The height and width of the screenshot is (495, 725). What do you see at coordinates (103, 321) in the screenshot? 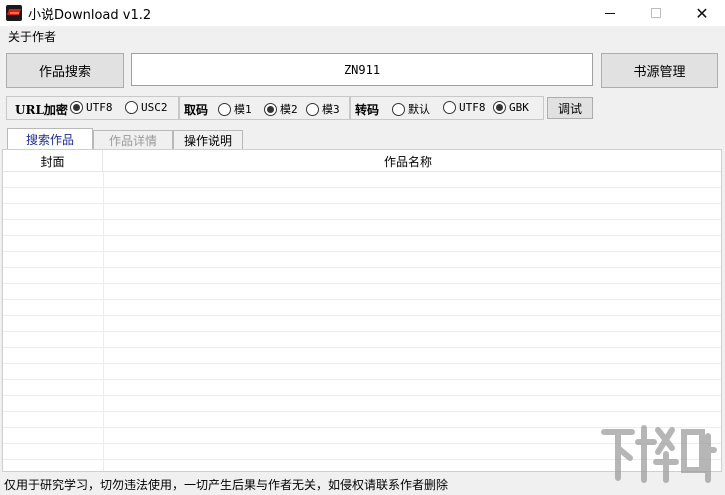
I see `column-divider` at bounding box center [103, 321].